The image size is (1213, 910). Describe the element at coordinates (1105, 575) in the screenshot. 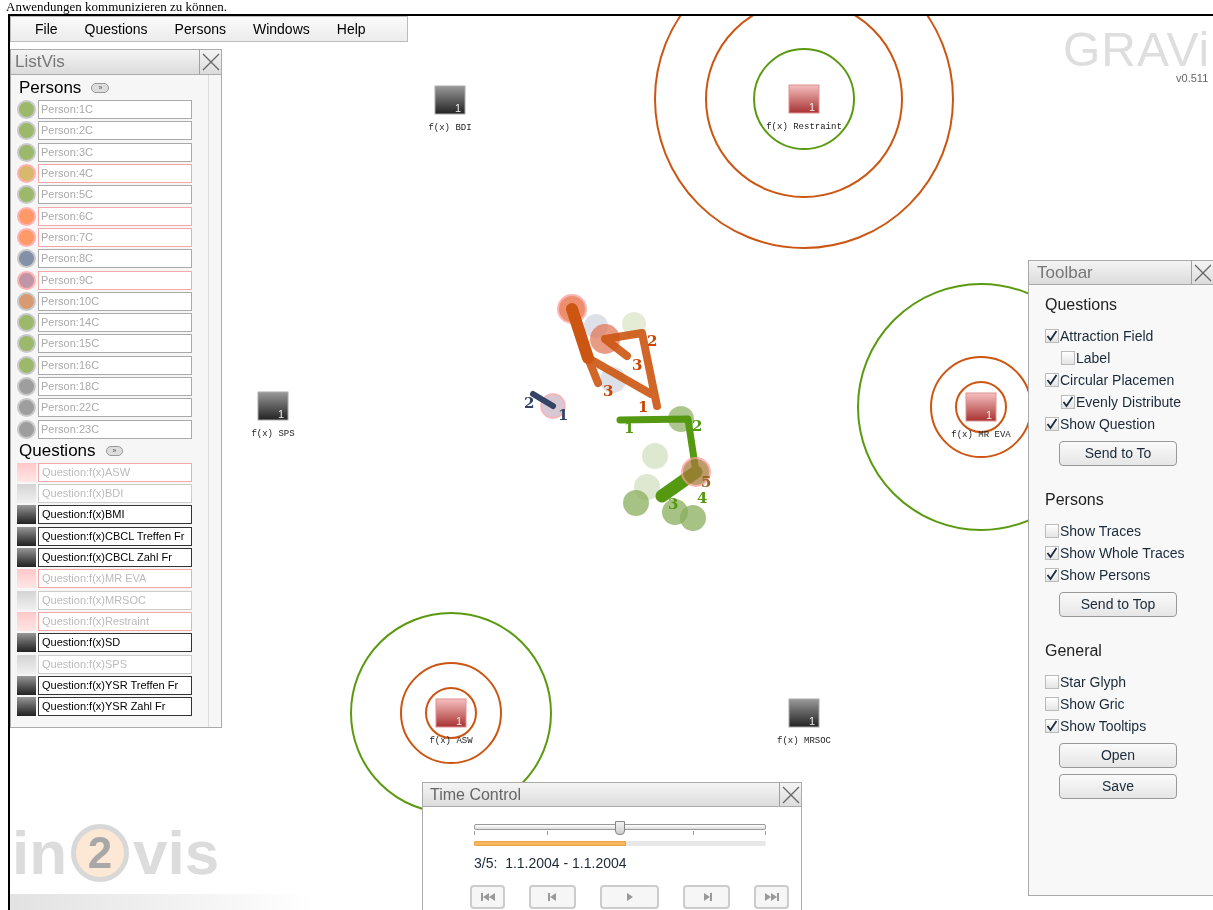

I see `checkbox-label: Show Persons` at that location.